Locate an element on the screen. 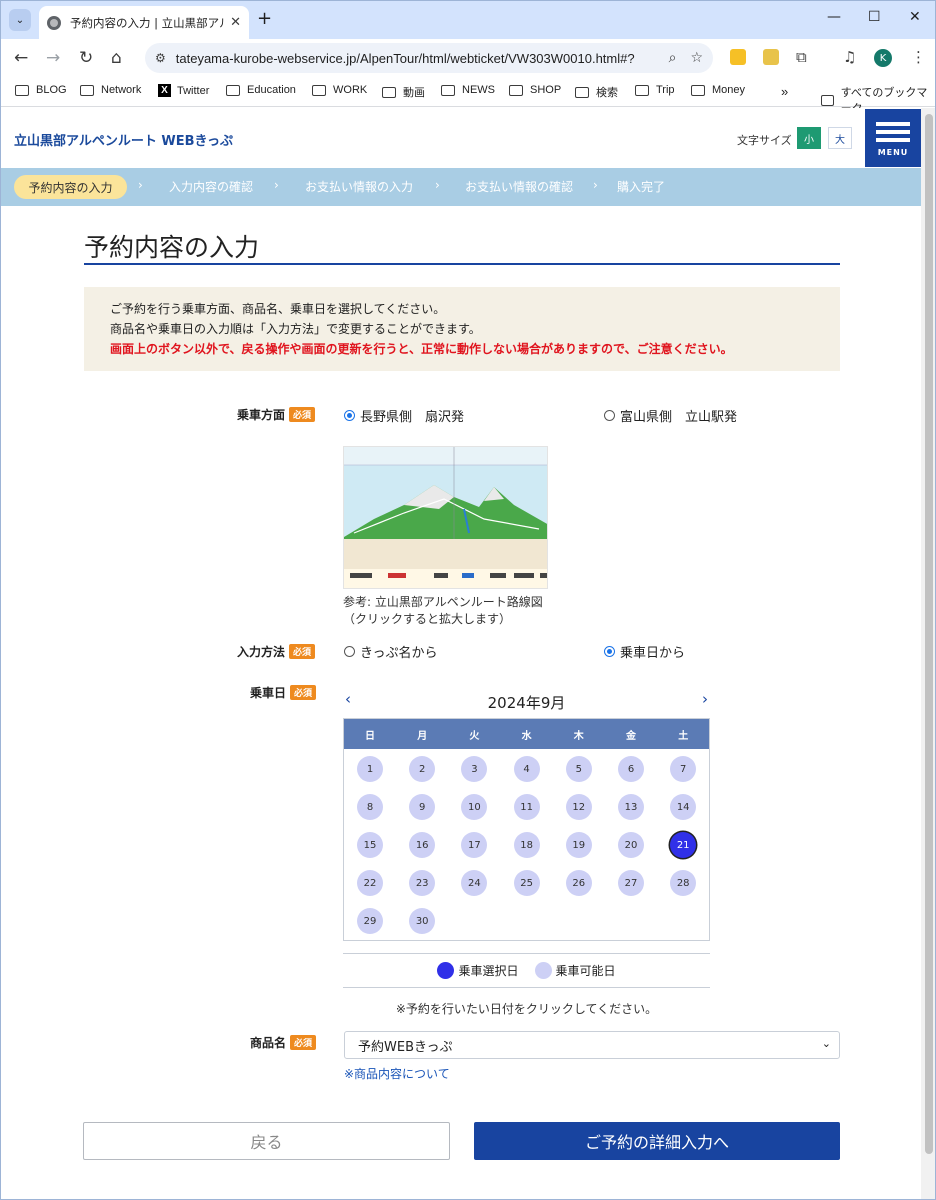  close-tab-icon: ✕ is located at coordinates (235, 22).